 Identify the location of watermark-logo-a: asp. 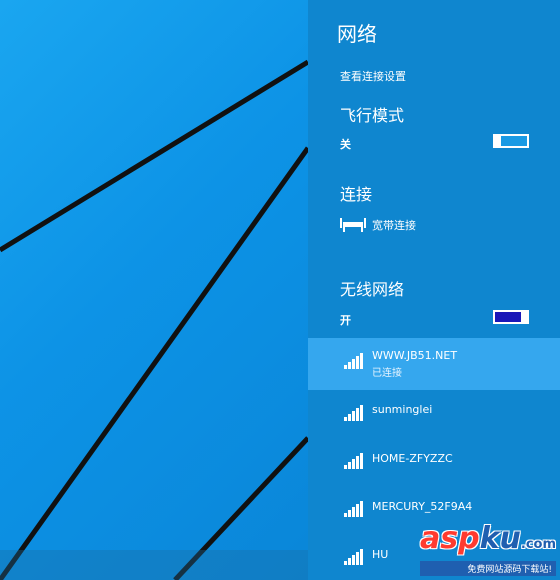
(449, 538).